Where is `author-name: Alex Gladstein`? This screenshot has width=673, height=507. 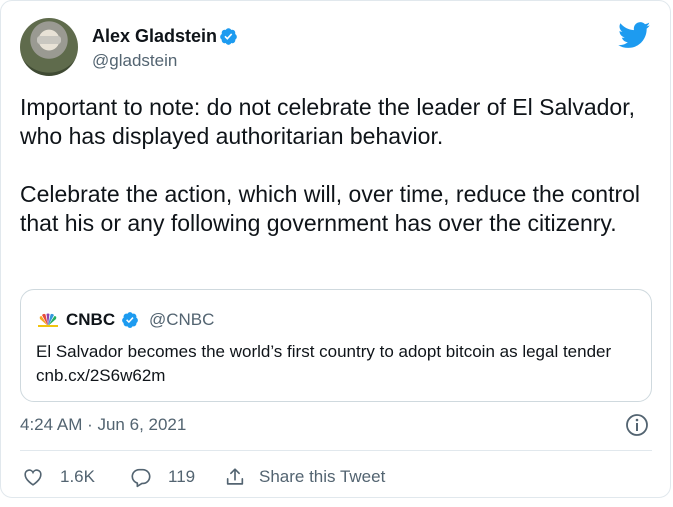
author-name: Alex Gladstein is located at coordinates (154, 36).